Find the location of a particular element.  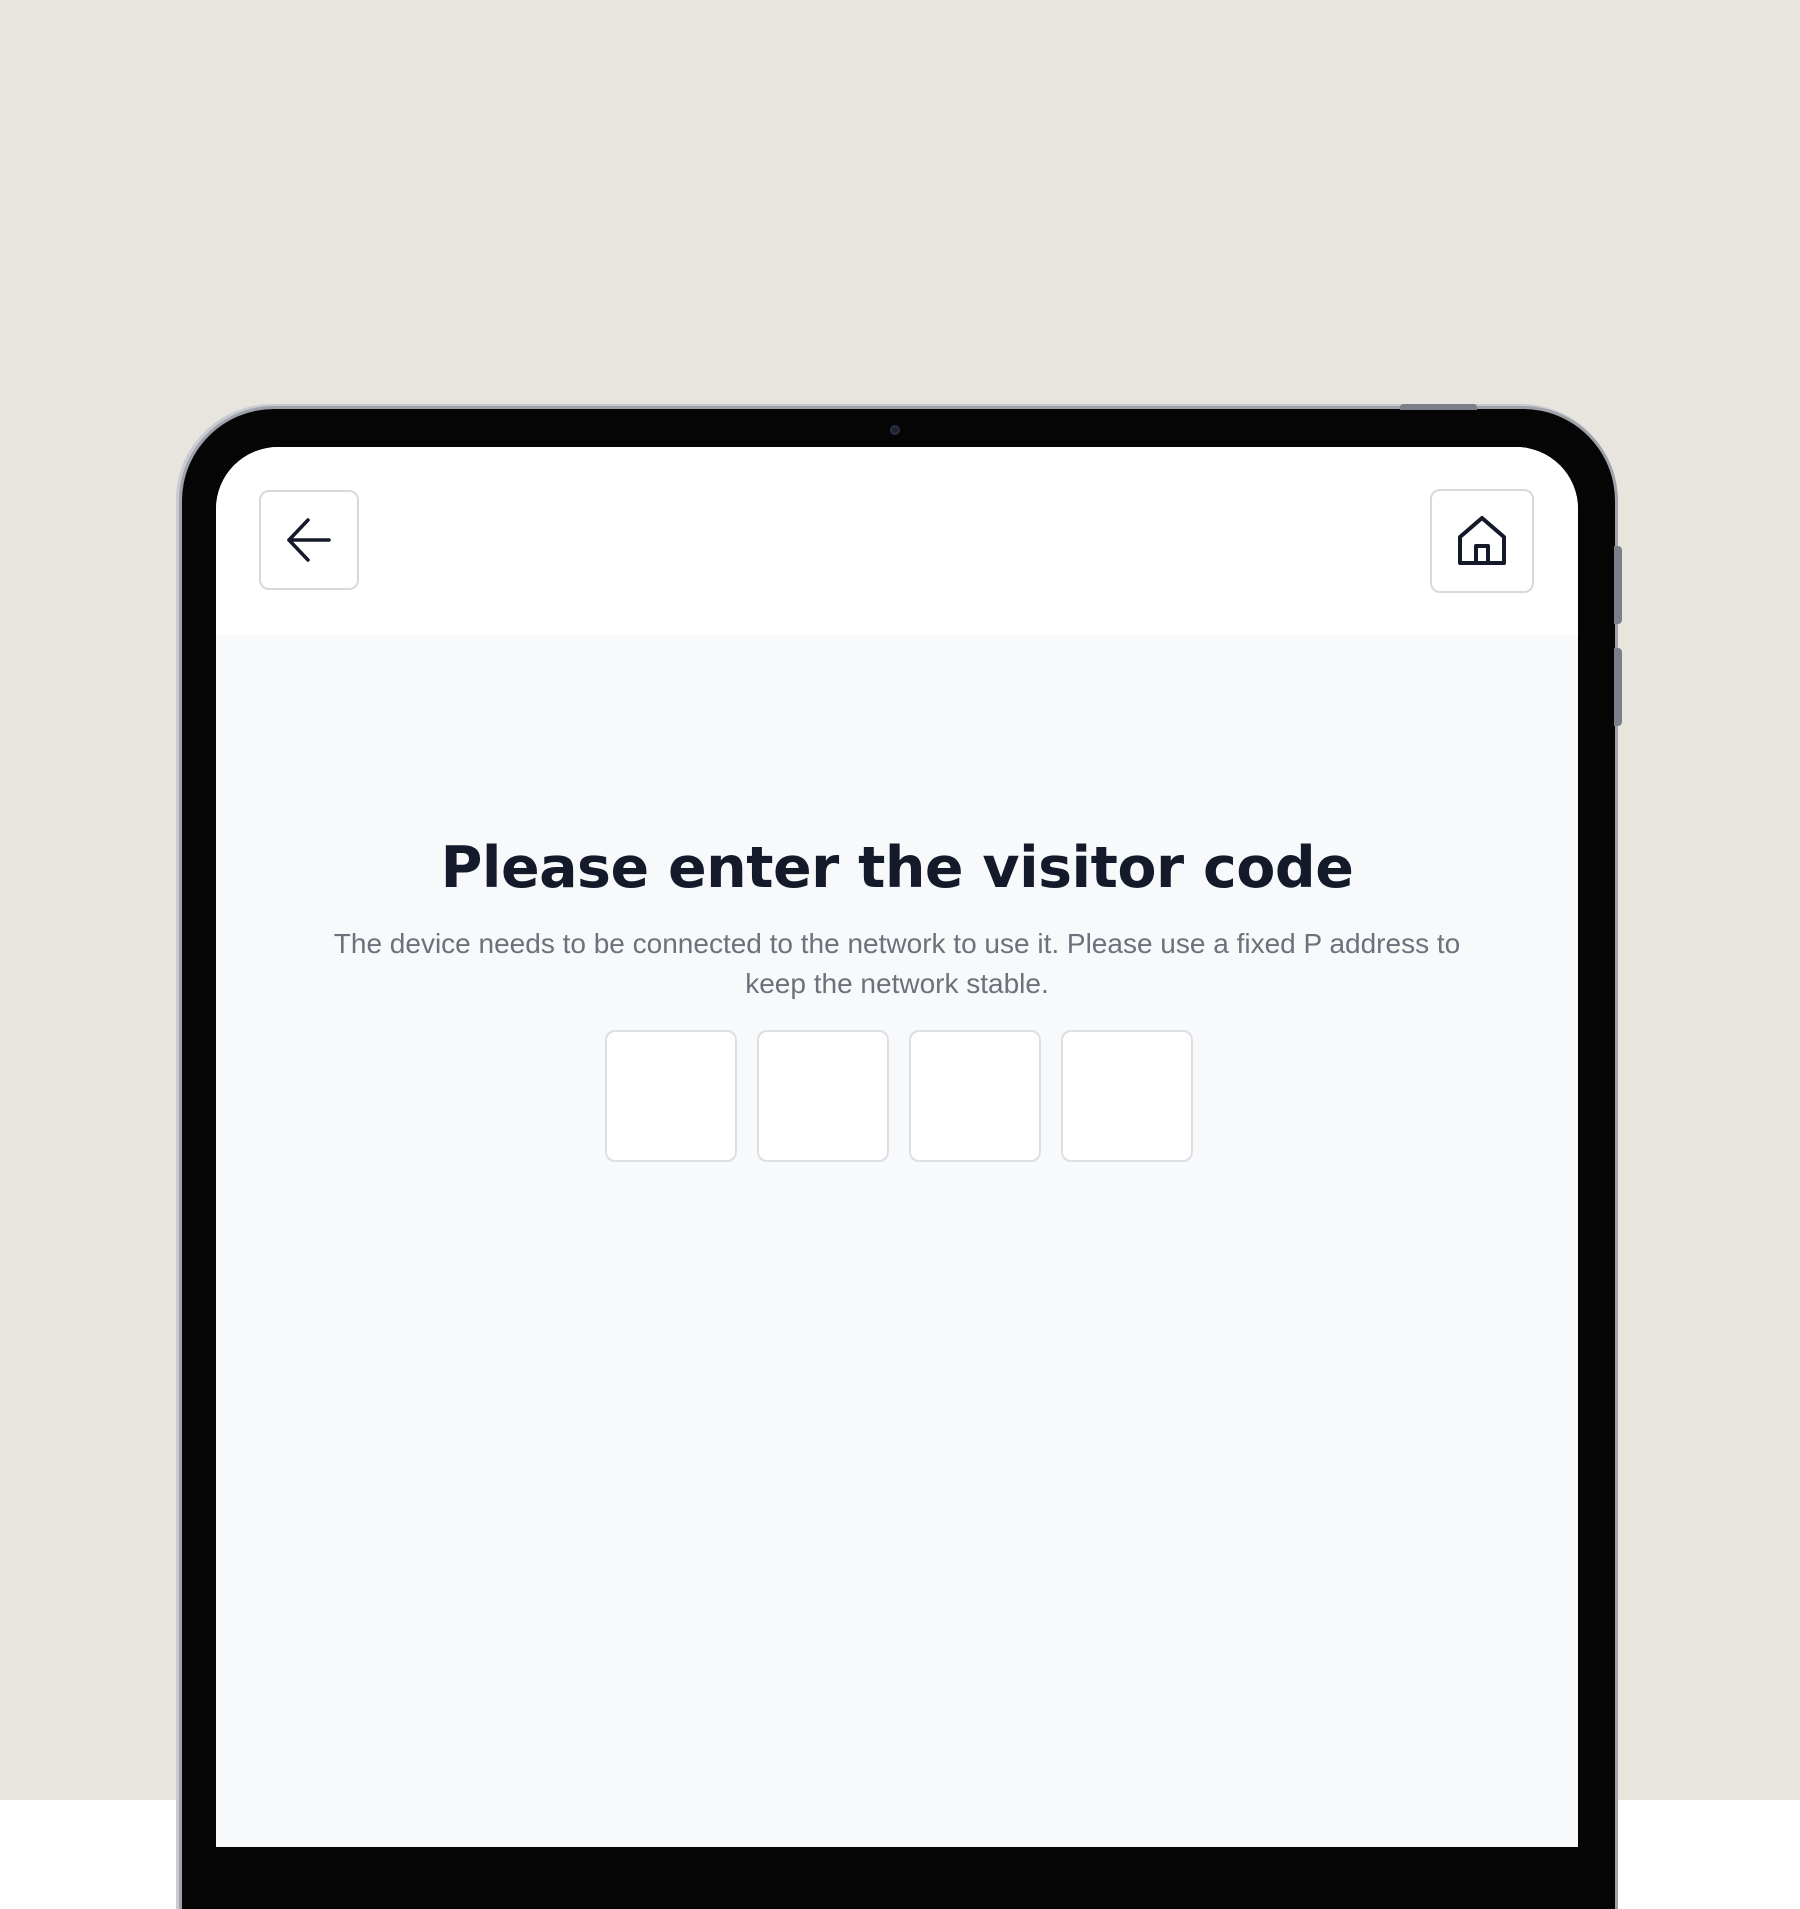

tablet-volume-up-button is located at coordinates (1618, 585).